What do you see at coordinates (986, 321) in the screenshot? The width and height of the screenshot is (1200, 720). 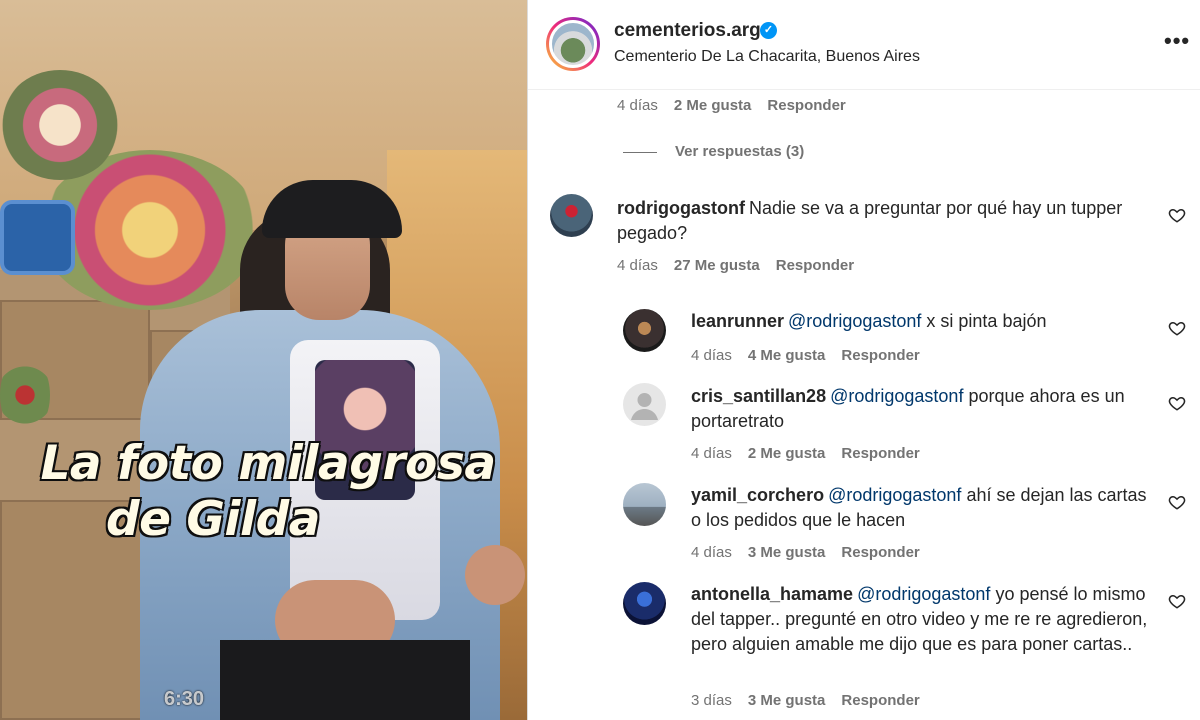 I see `comment-text: x si pinta bajón` at bounding box center [986, 321].